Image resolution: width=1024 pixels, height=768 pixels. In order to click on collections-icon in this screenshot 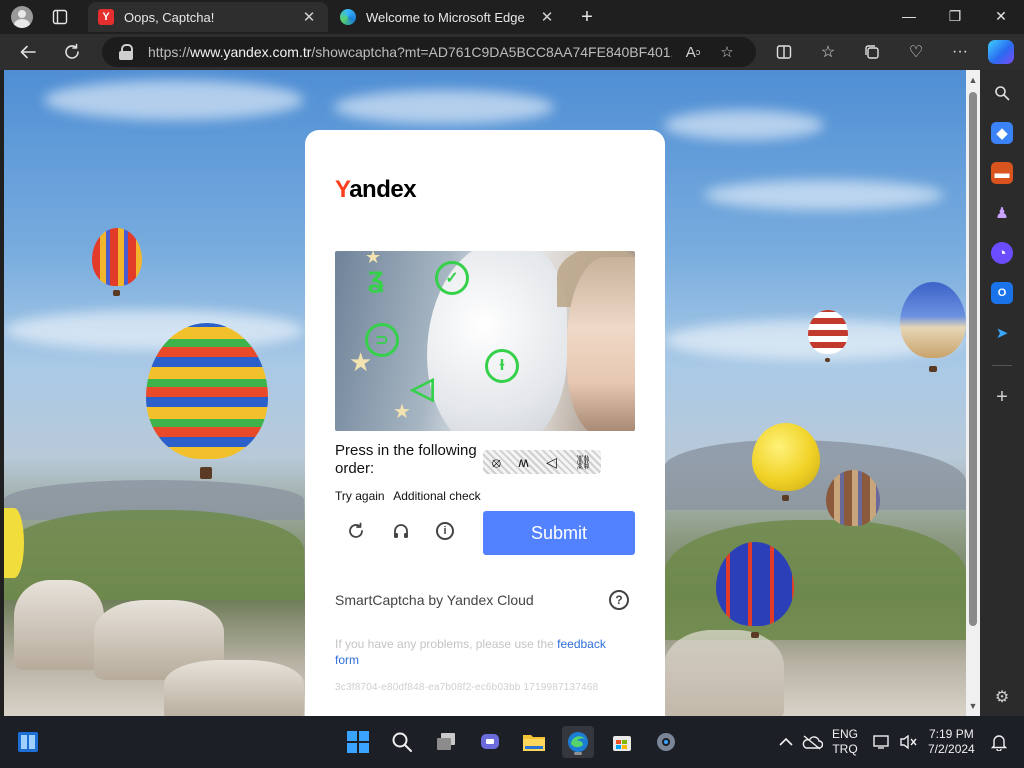, I will do `click(872, 52)`.